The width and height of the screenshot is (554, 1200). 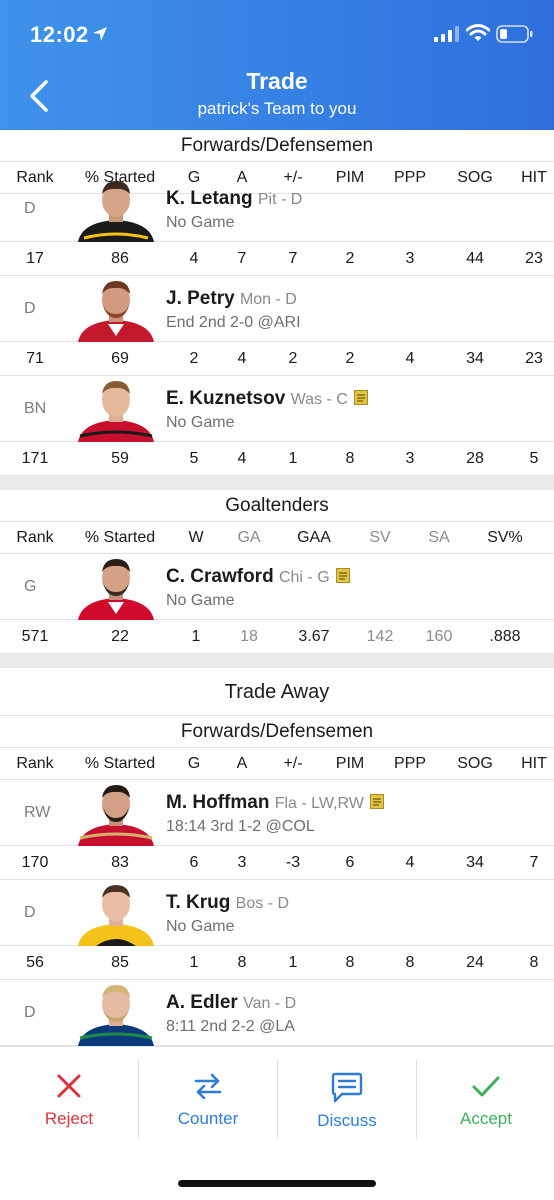 I want to click on stat-rank: 71, so click(x=35, y=358).